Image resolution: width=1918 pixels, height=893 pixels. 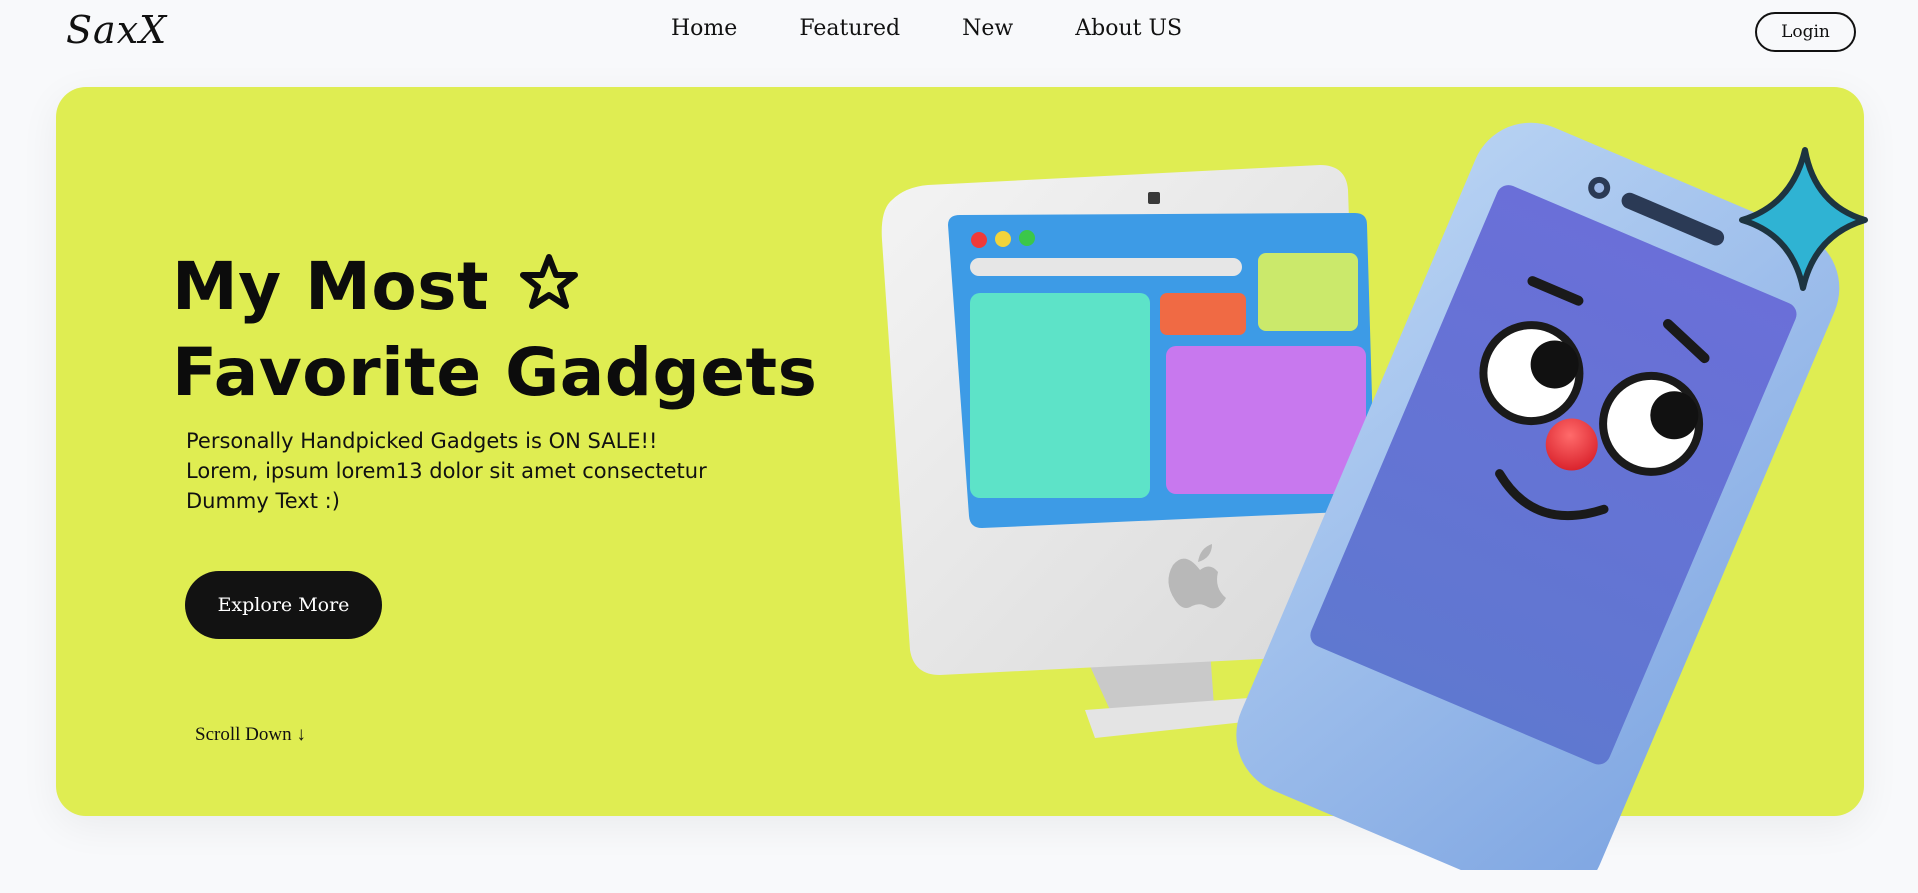 What do you see at coordinates (494, 330) in the screenshot?
I see `hero-title: My Most Favorite Gadgets` at bounding box center [494, 330].